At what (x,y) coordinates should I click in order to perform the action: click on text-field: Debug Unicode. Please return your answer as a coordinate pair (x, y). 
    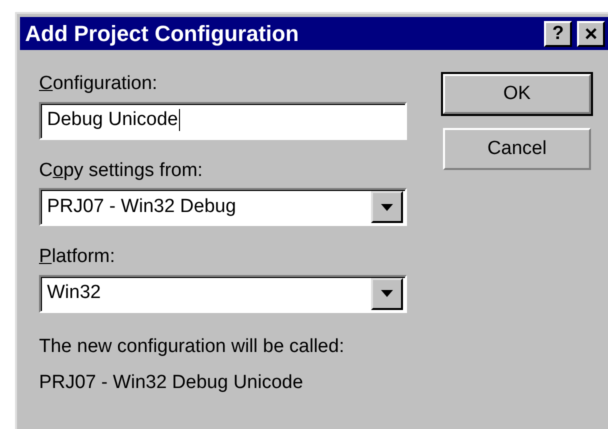
    Looking at the image, I should click on (223, 121).